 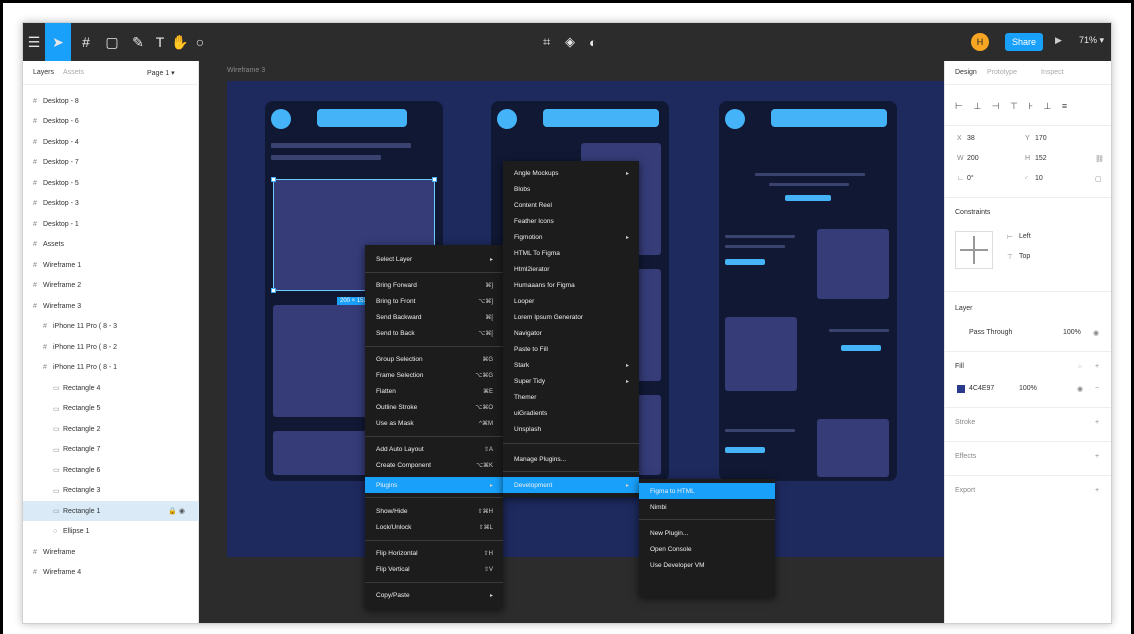 I want to click on tab-inspect: Inspect, so click(x=1052, y=72).